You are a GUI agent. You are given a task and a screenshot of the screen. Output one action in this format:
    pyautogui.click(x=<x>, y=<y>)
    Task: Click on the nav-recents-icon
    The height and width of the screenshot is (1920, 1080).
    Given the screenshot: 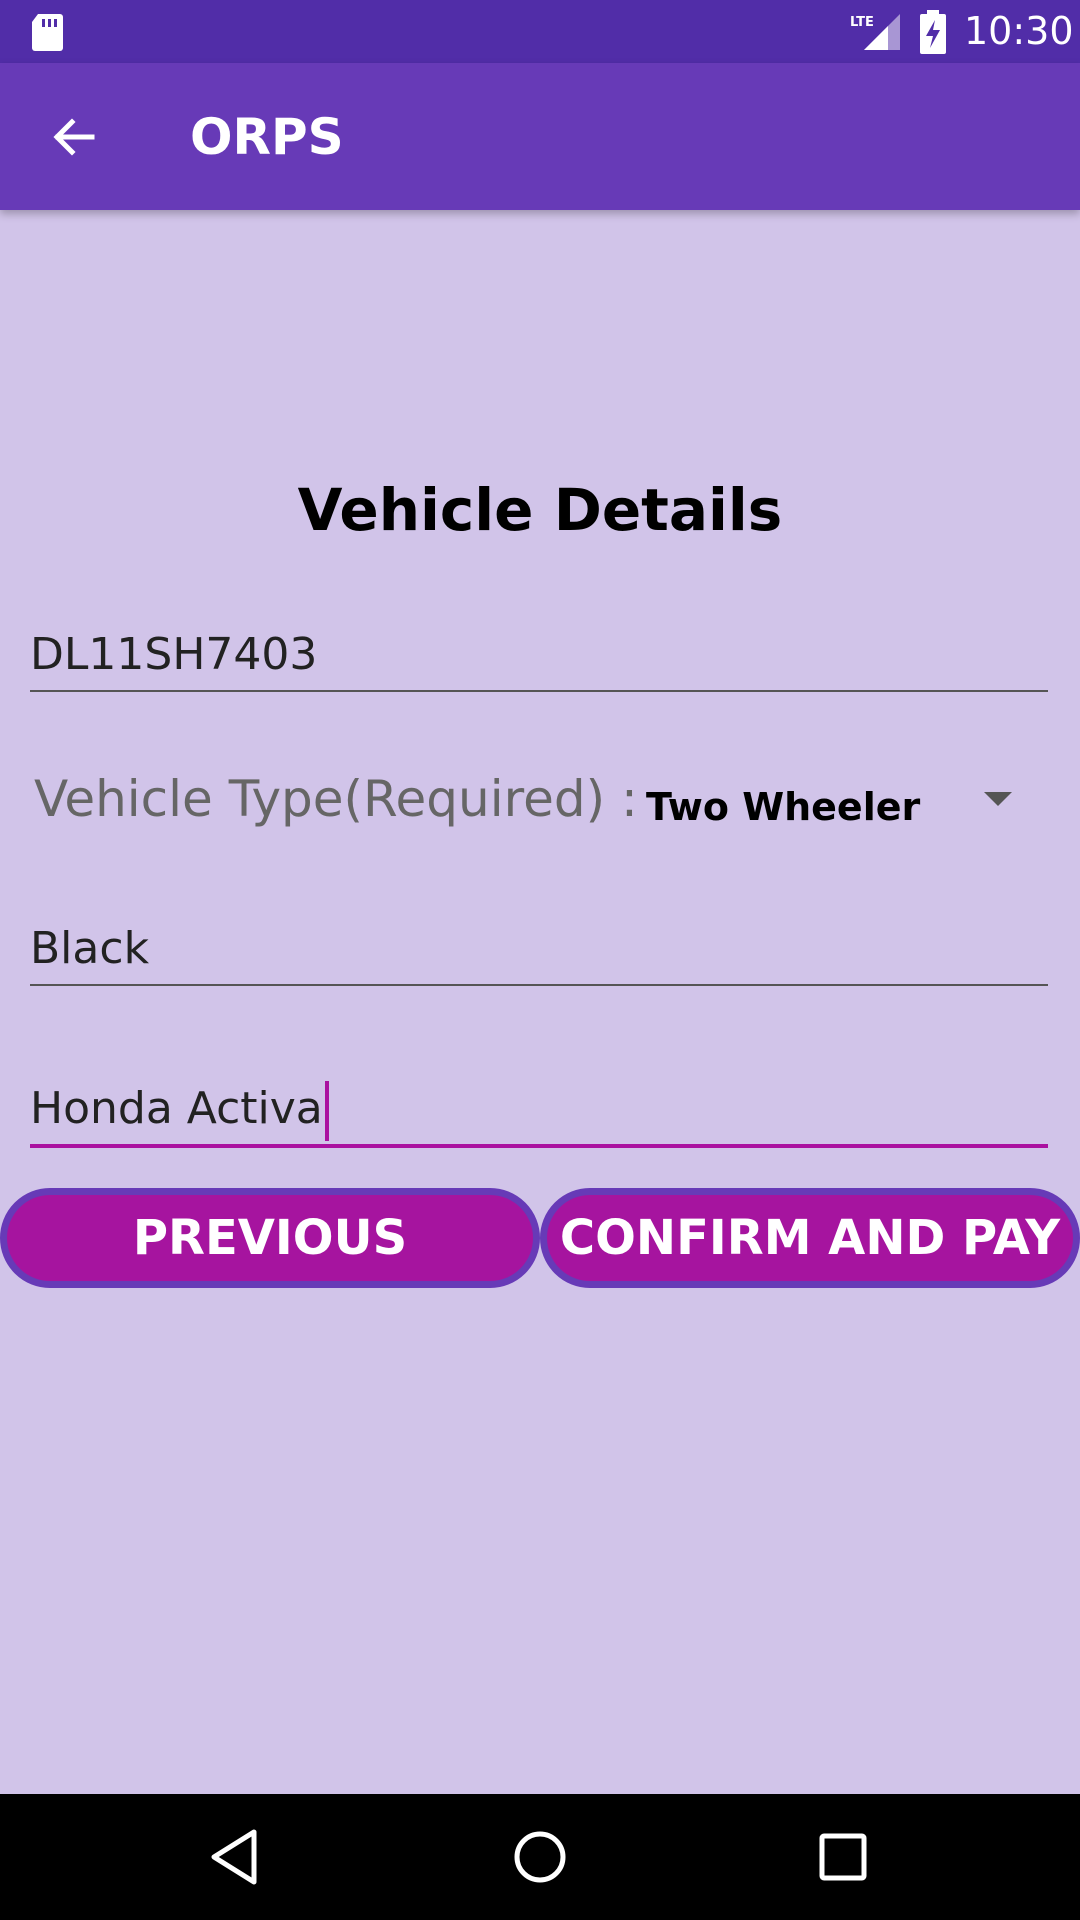 What is the action you would take?
    pyautogui.click(x=843, y=1857)
    